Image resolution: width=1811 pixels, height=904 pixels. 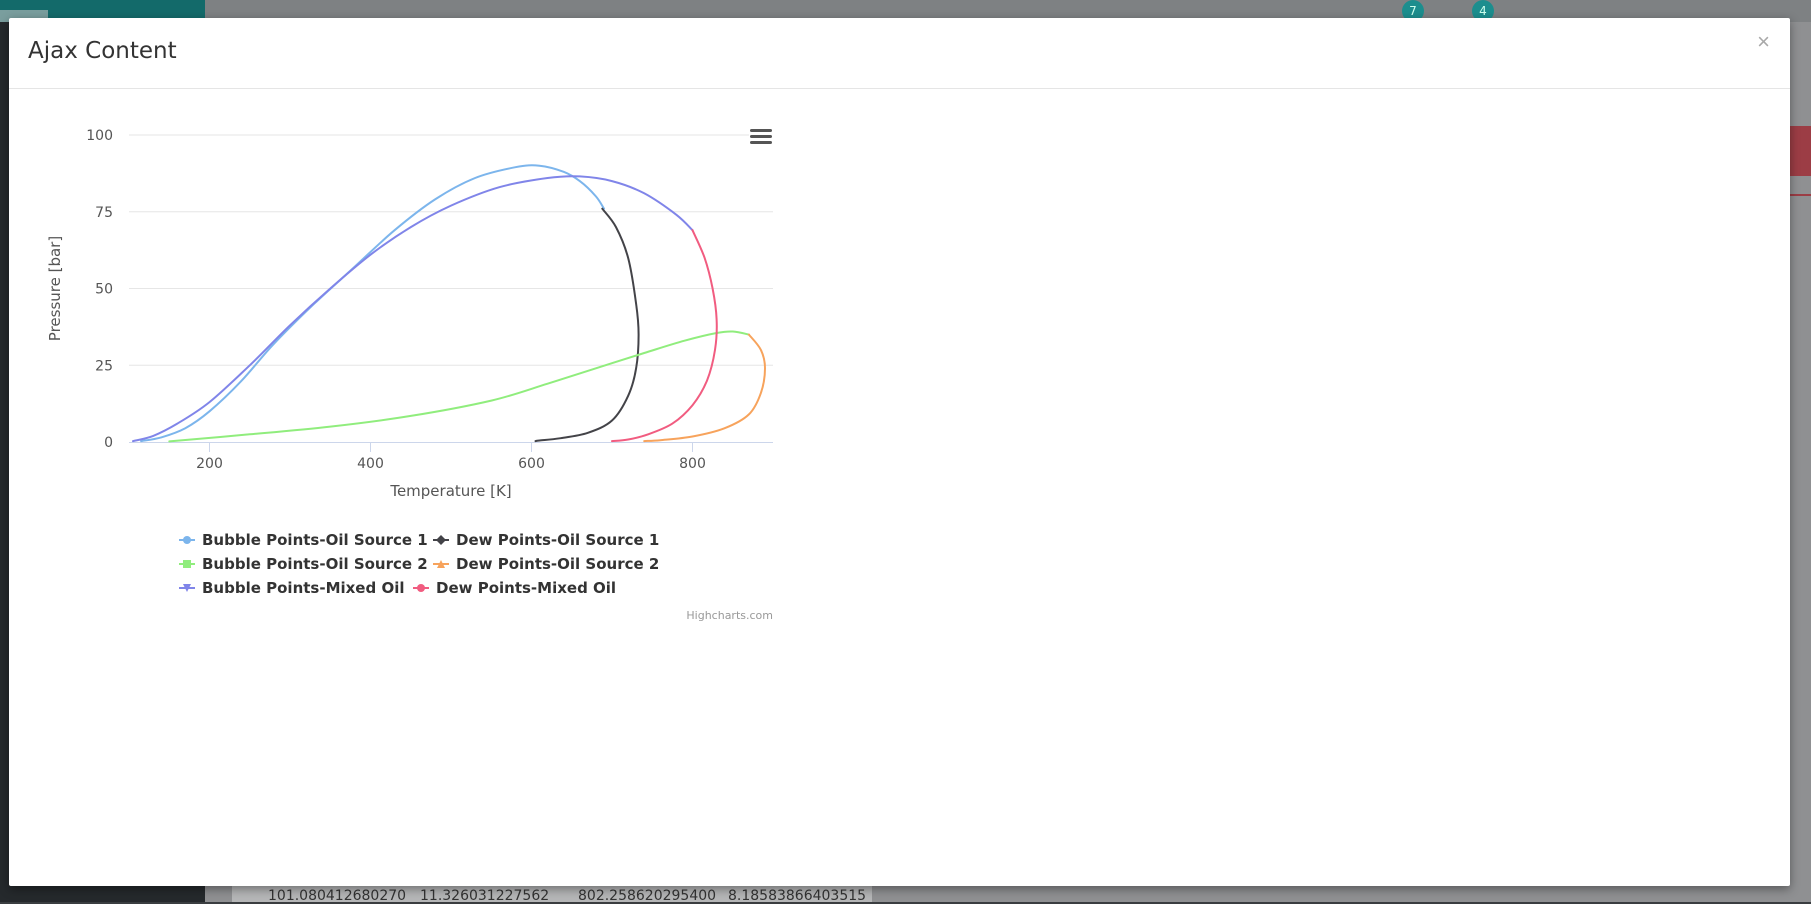 I want to click on legend-label: Bubble Points-Mixed Oil, so click(x=303, y=588).